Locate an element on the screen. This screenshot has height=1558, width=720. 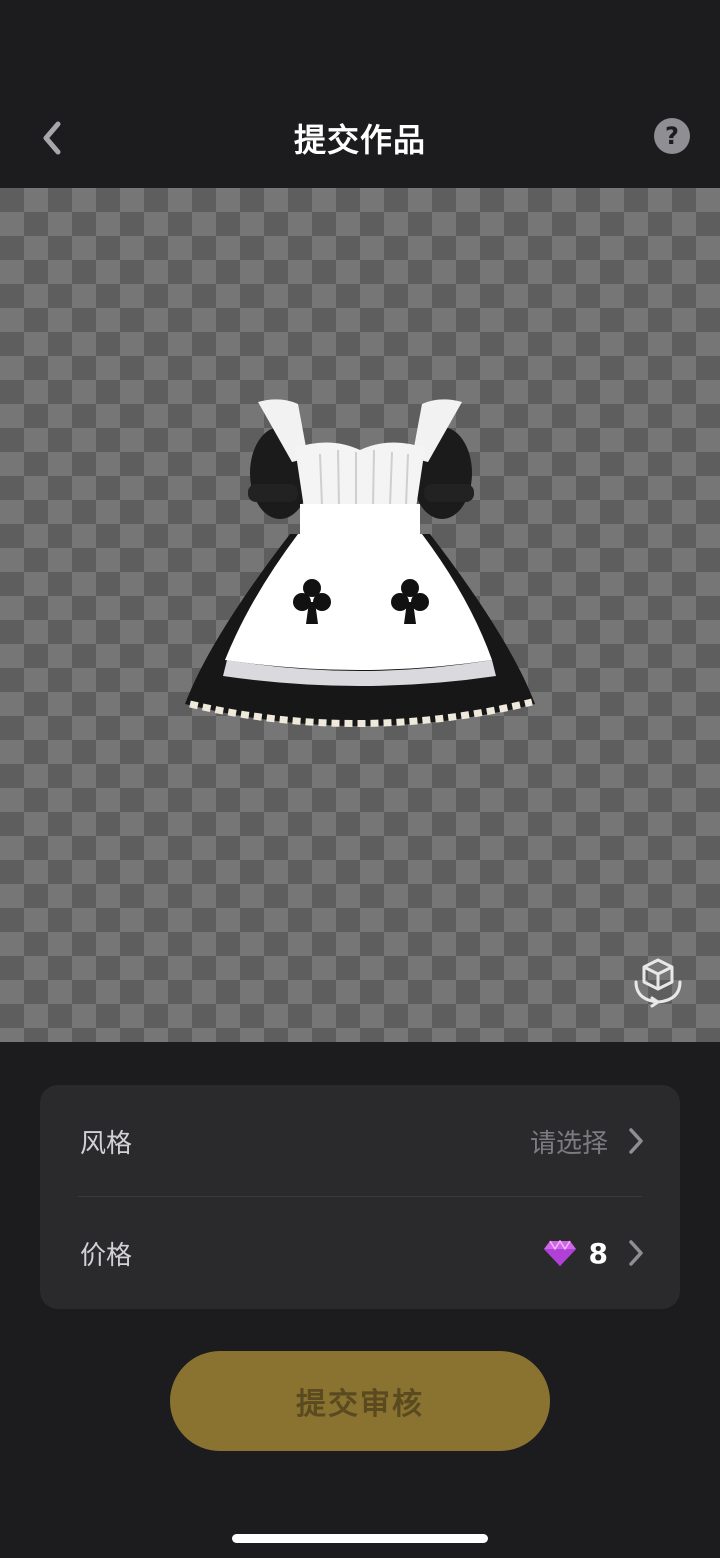
diamond-gem-icon is located at coordinates (559, 1252).